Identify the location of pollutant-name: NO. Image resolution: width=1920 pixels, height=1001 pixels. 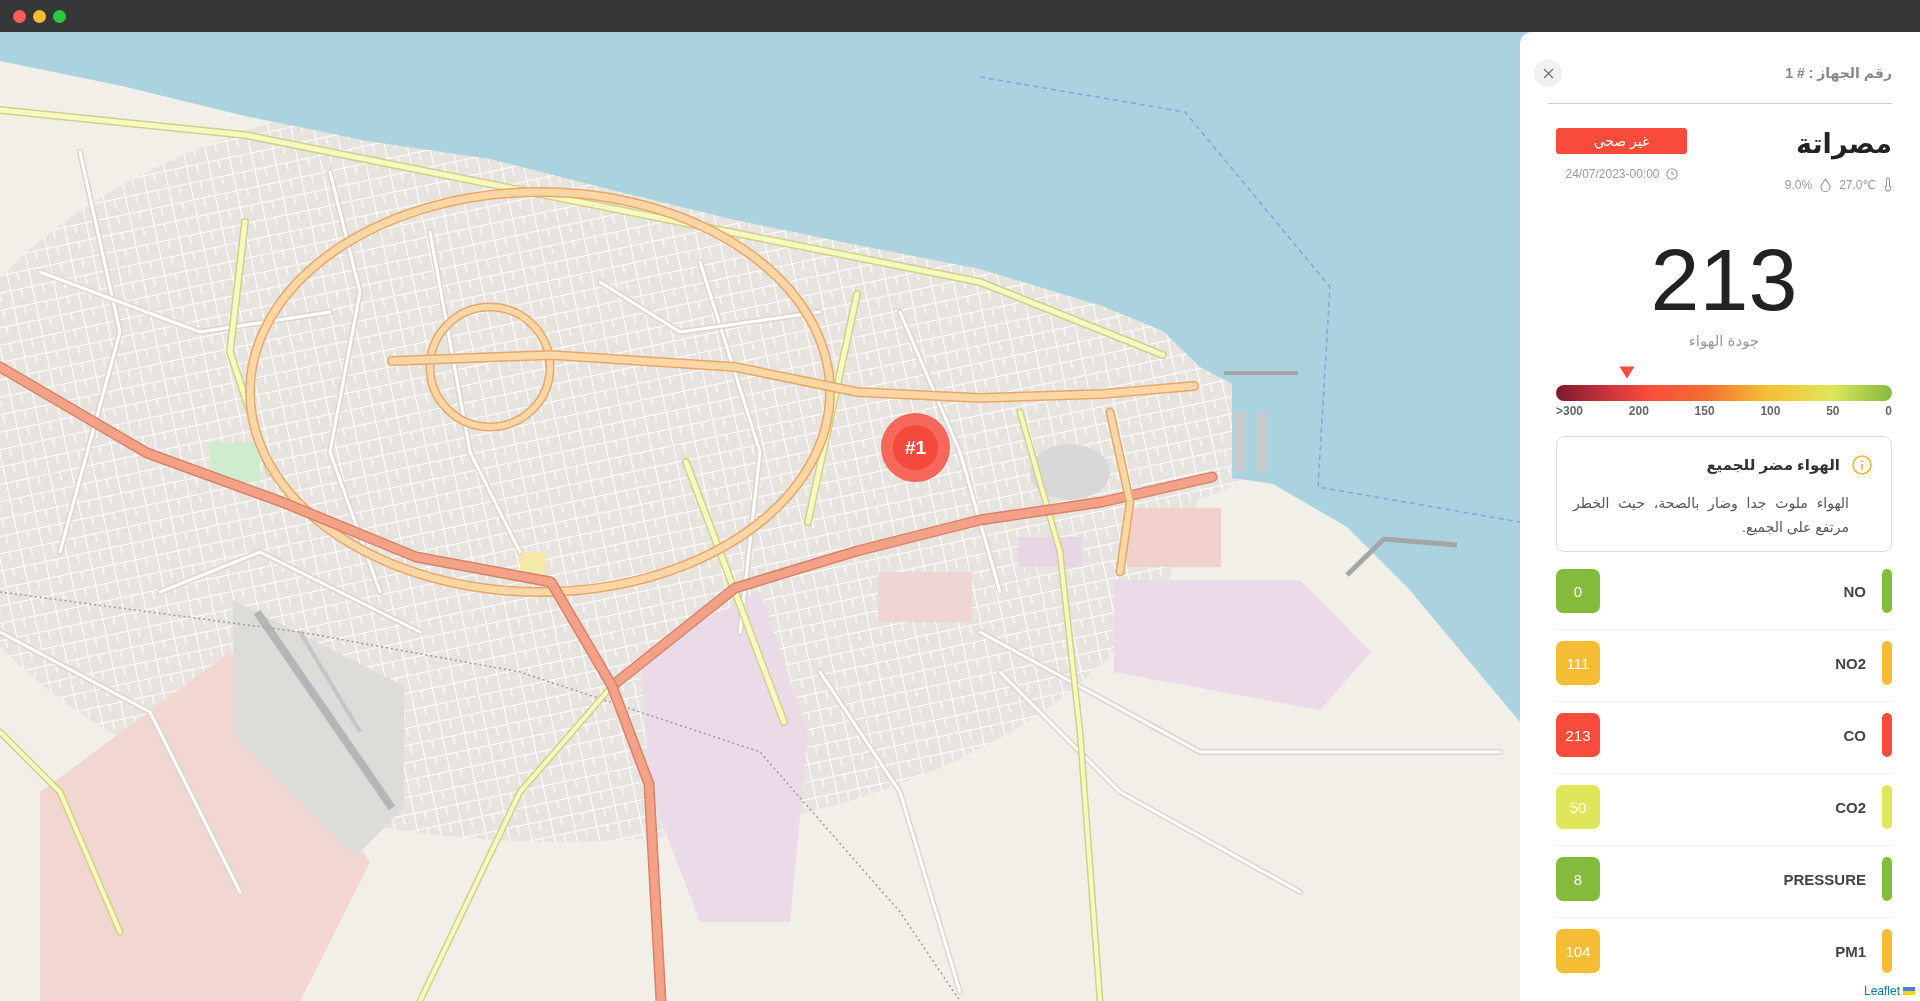
(1854, 591).